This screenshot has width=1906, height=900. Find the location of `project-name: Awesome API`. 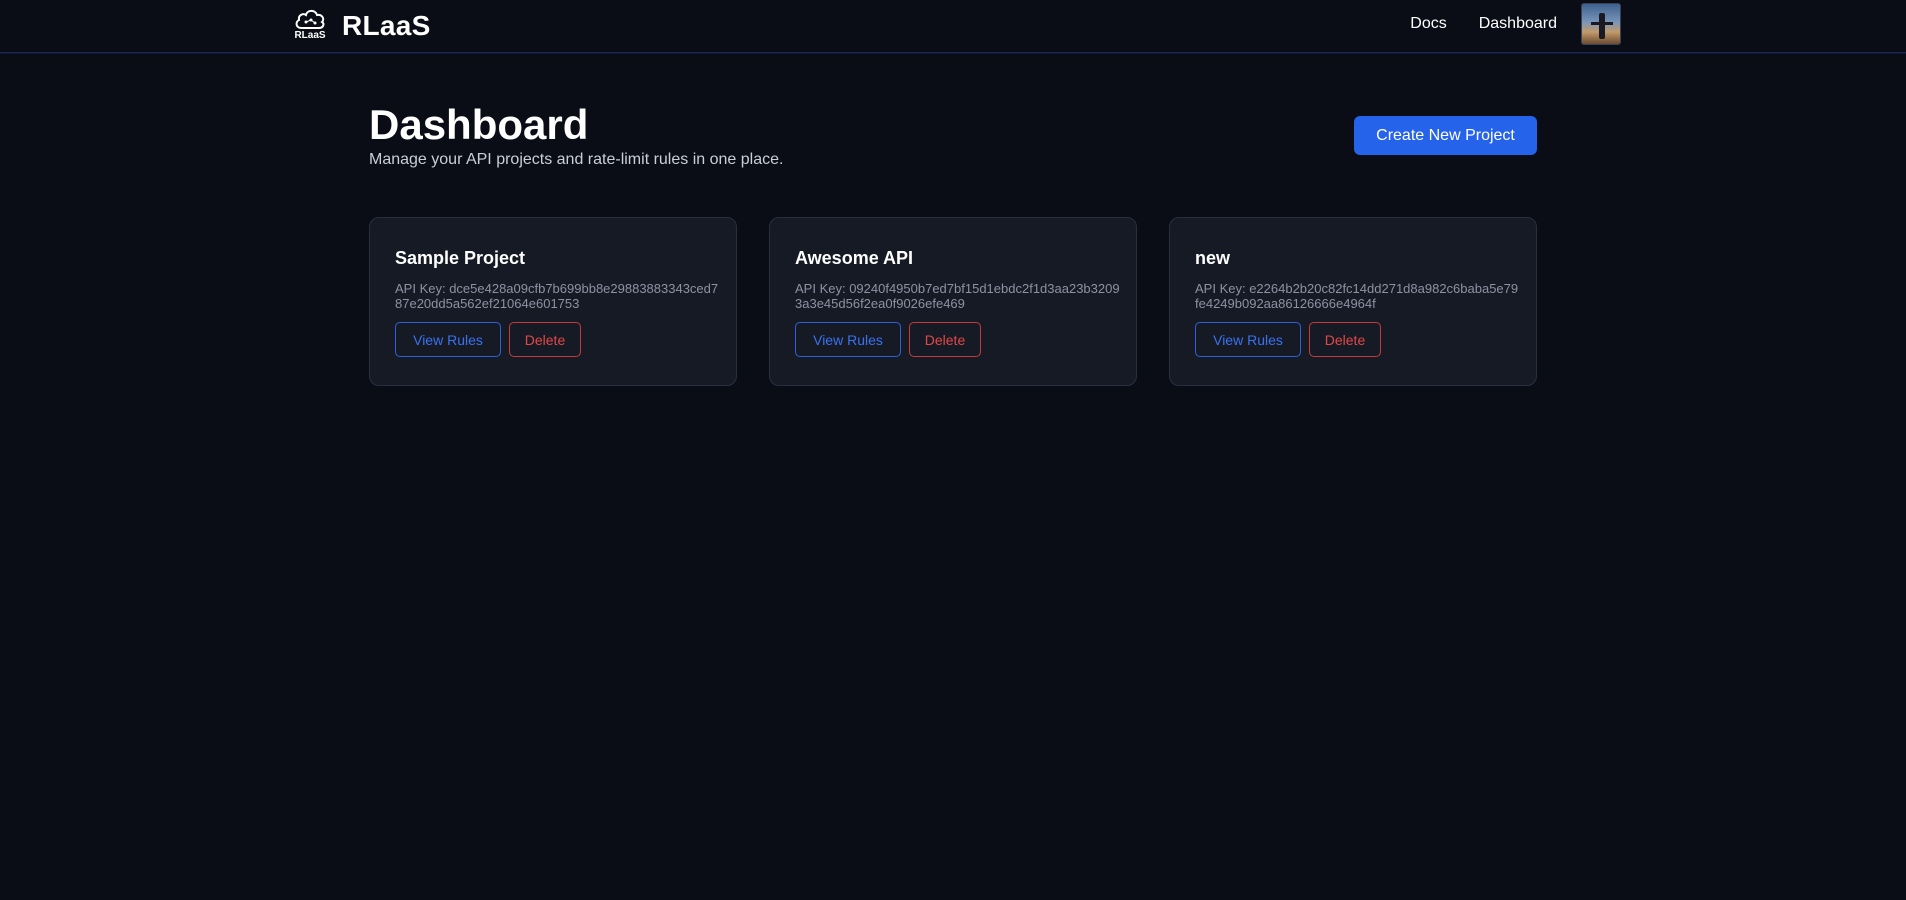

project-name: Awesome API is located at coordinates (854, 258).